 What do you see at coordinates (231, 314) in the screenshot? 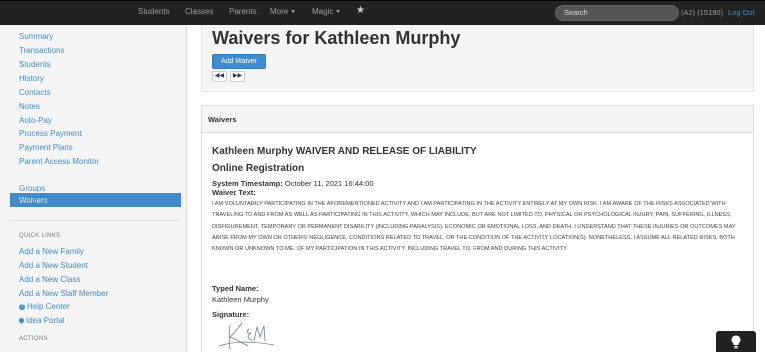
I see `signature-label: Signature:` at bounding box center [231, 314].